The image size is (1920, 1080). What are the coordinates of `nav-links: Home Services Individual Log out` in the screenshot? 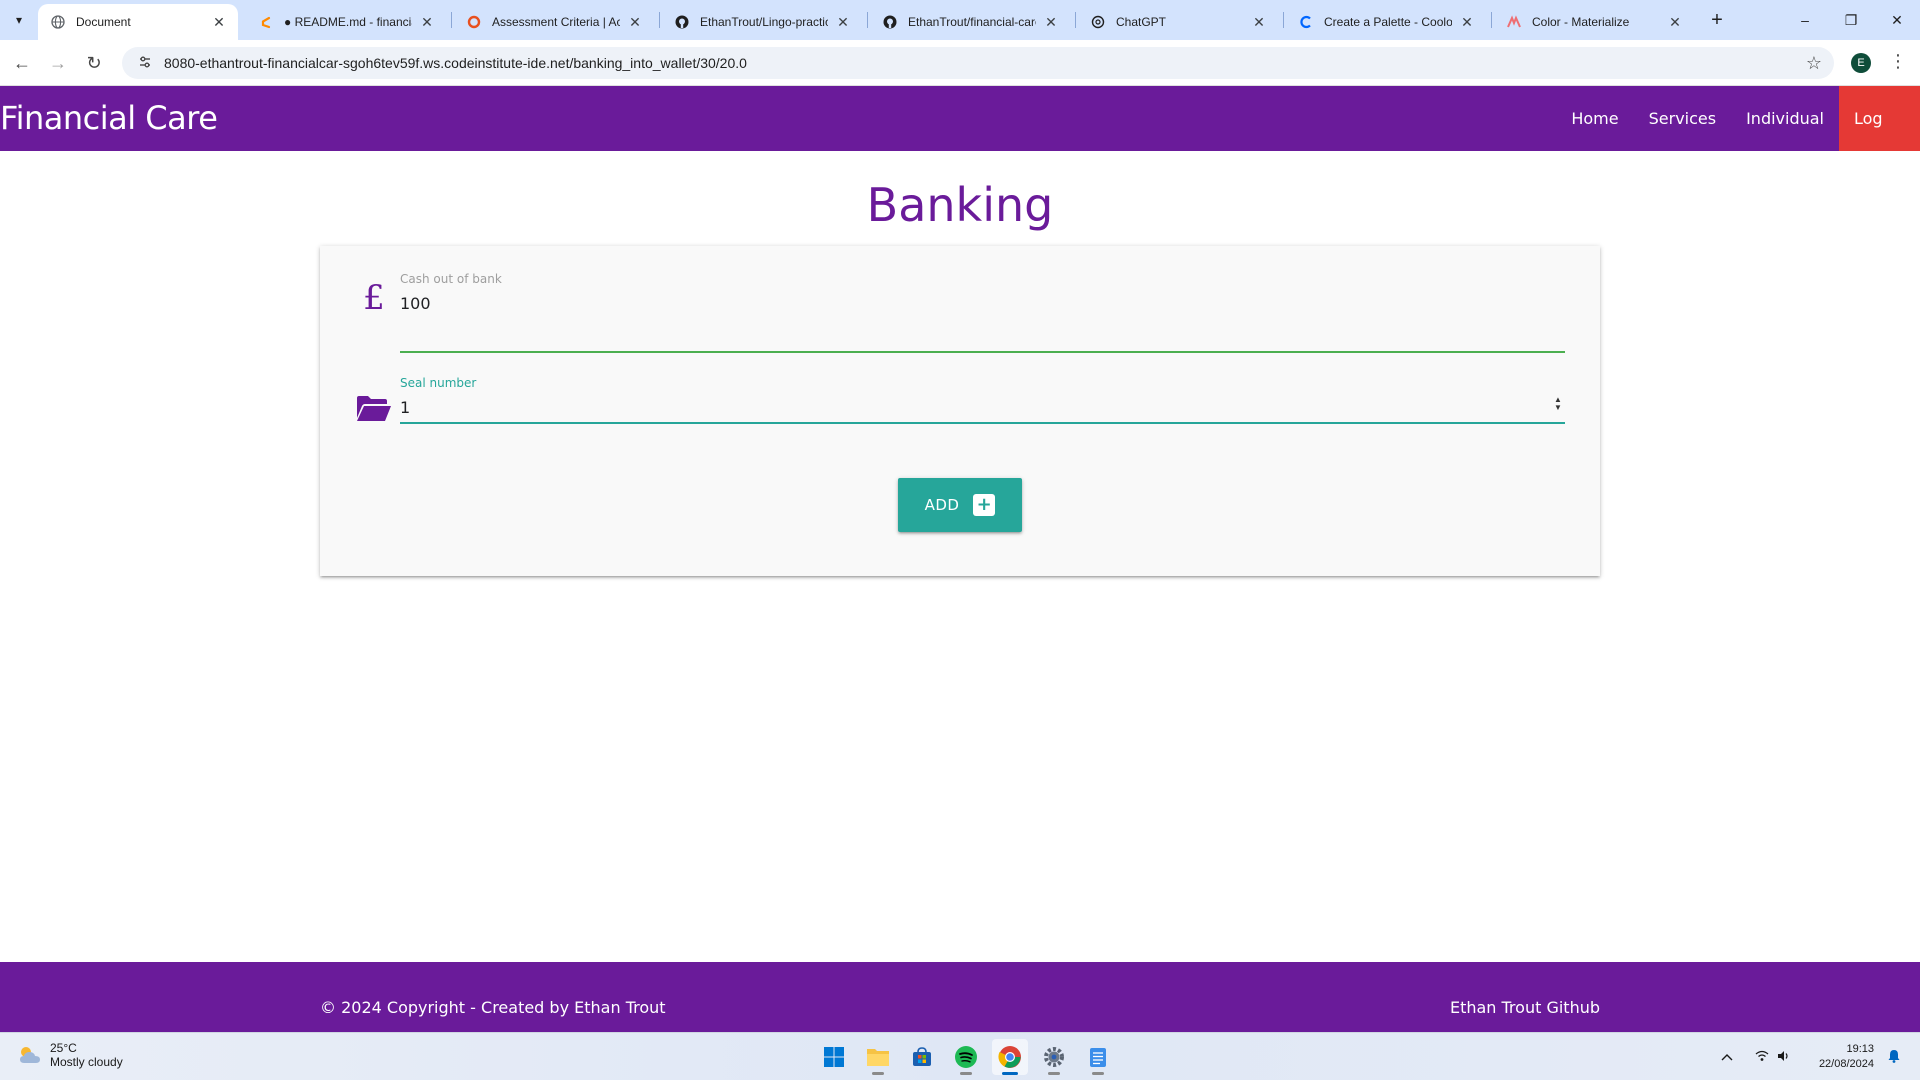 It's located at (1738, 139).